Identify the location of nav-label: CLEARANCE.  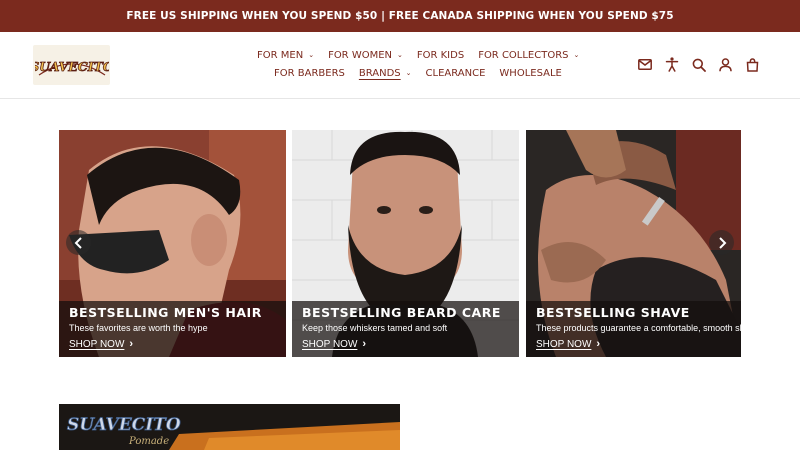
(455, 73).